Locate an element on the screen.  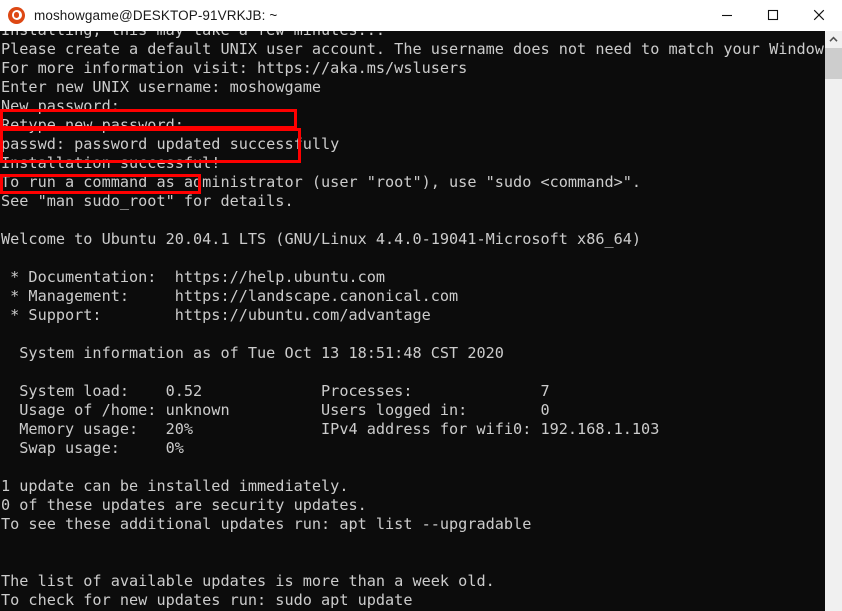
terminal-line: 1 update can be installed immediately. is located at coordinates (175, 486).